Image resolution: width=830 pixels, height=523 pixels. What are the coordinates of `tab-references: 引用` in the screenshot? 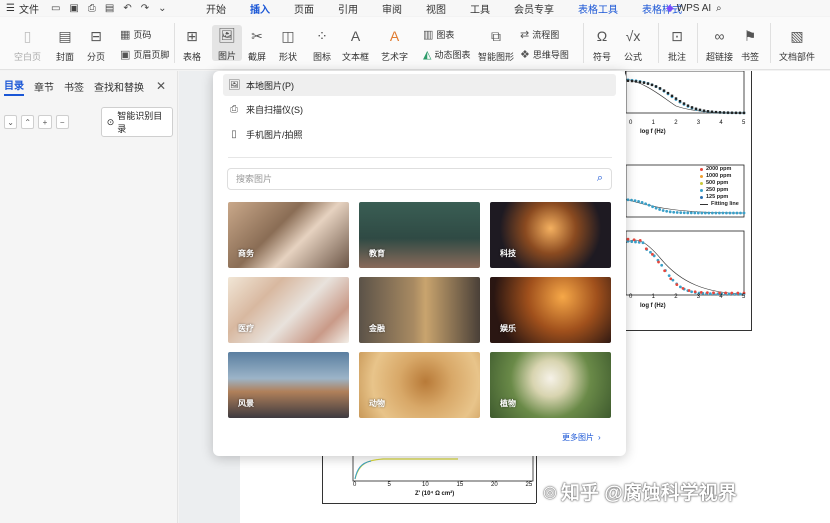 It's located at (354, 8).